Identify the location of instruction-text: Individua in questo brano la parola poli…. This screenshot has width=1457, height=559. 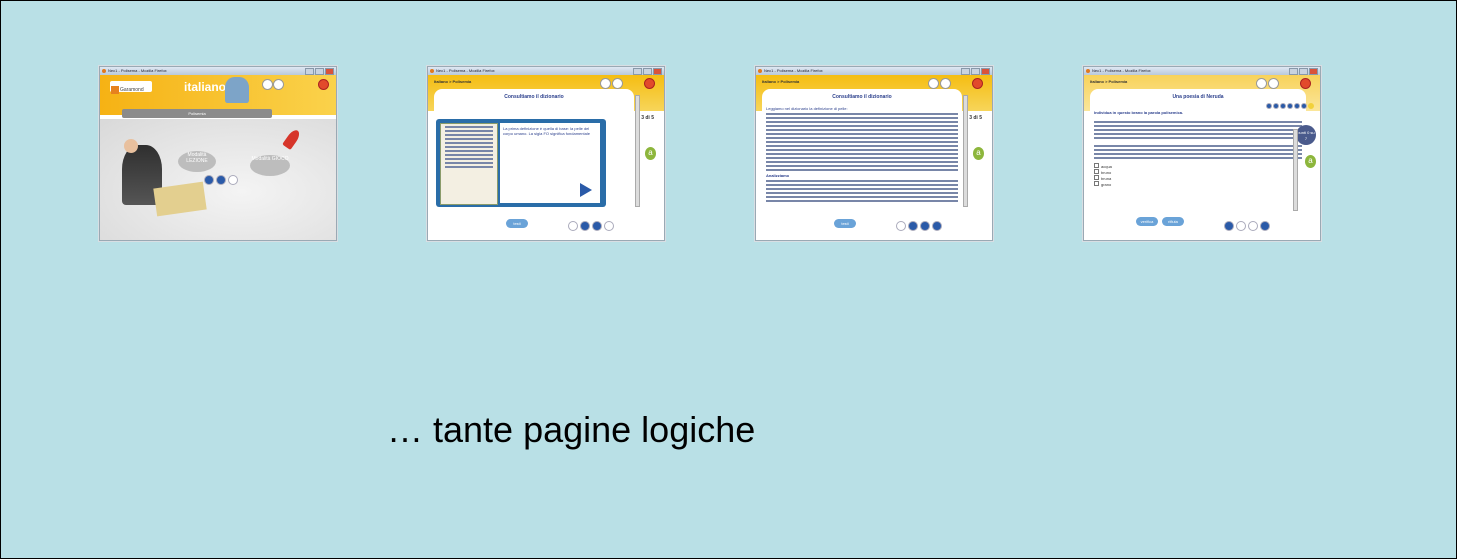
(1139, 112).